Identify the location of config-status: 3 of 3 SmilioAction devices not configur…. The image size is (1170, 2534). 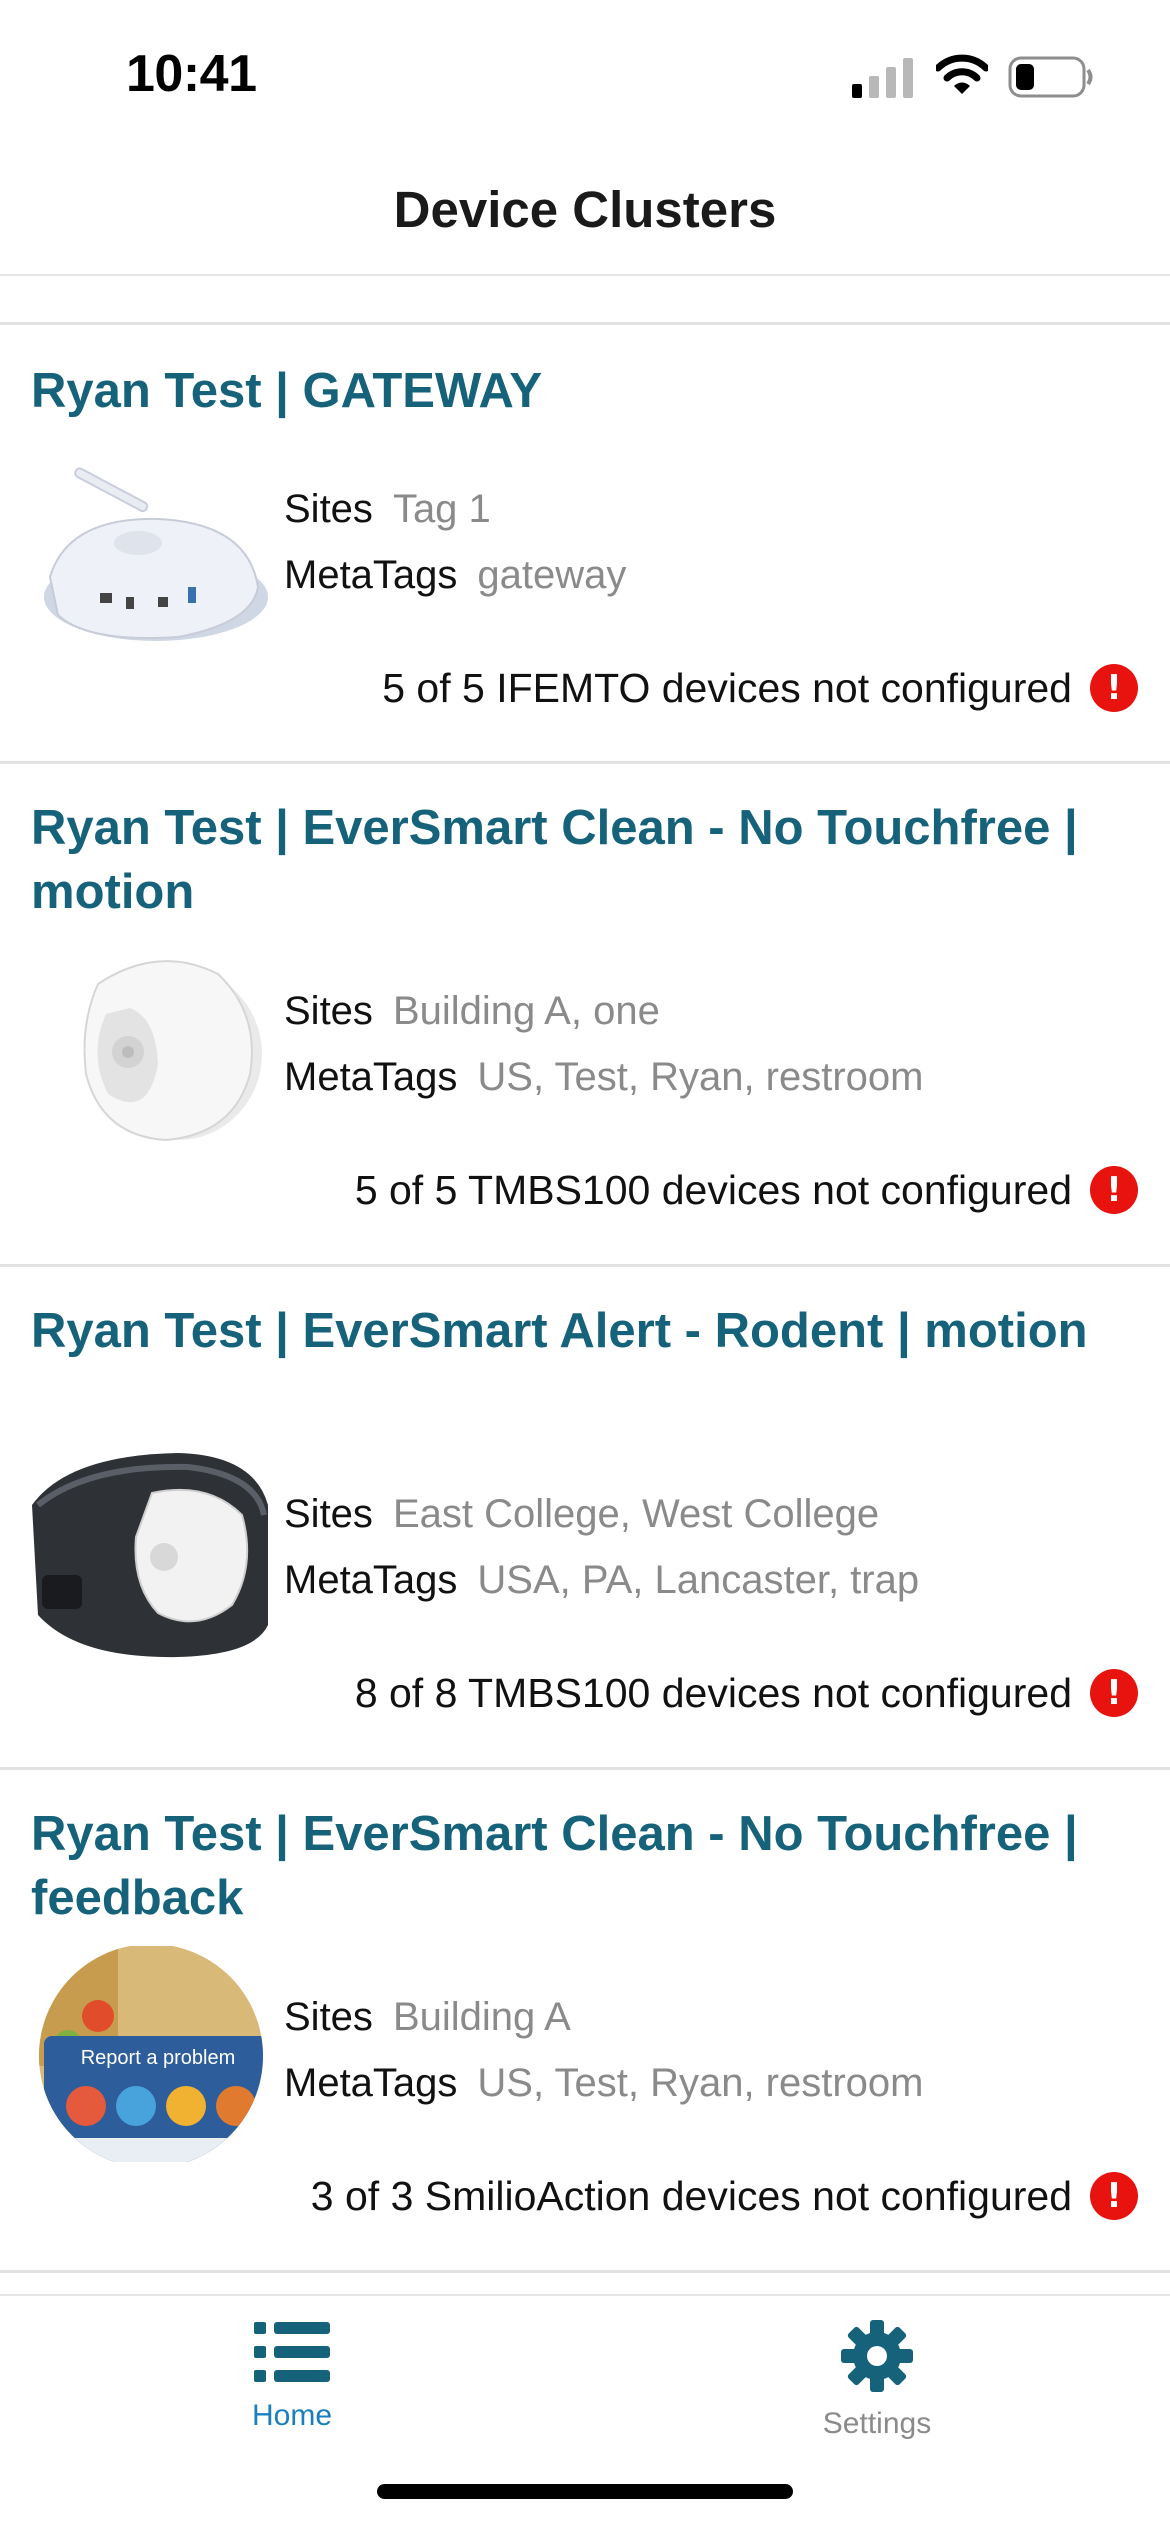
(724, 2196).